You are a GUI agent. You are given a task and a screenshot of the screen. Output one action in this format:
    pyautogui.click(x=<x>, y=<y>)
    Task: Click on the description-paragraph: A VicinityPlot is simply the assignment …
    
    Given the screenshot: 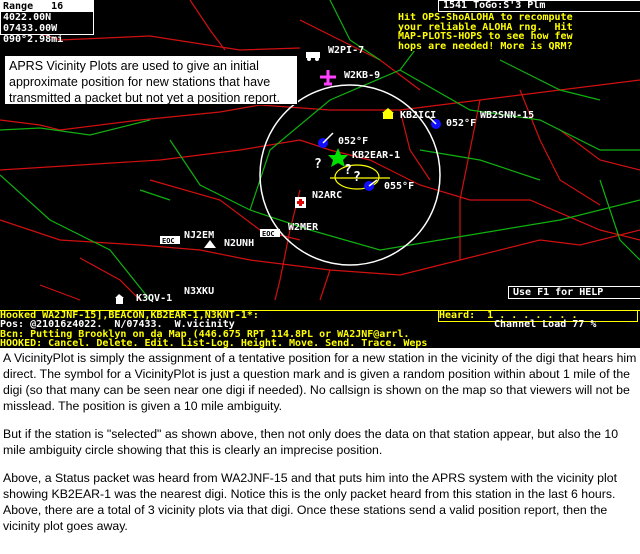 What is the action you would take?
    pyautogui.click(x=320, y=382)
    